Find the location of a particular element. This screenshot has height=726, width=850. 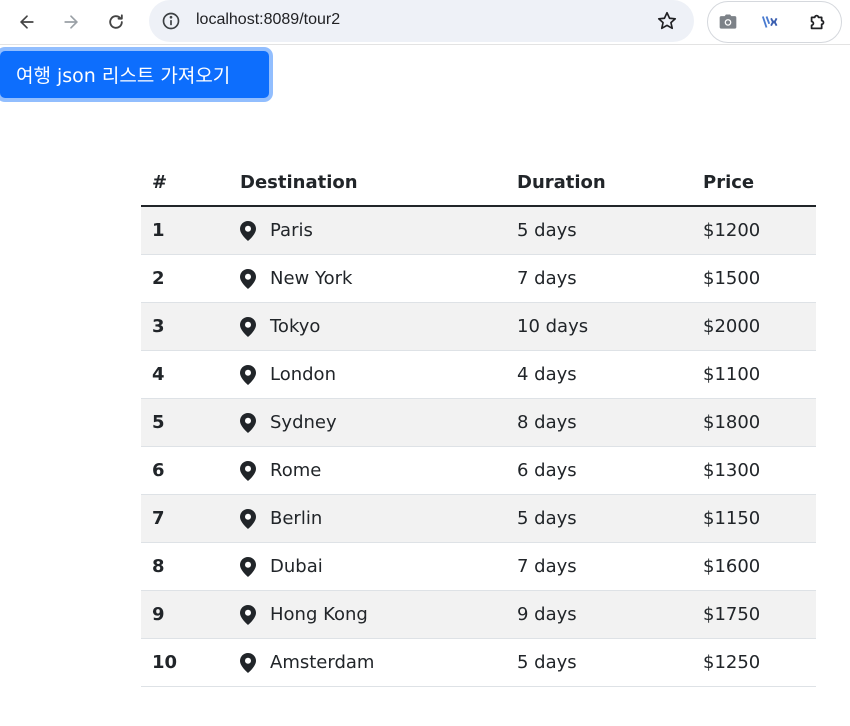

back-button is located at coordinates (27, 22).